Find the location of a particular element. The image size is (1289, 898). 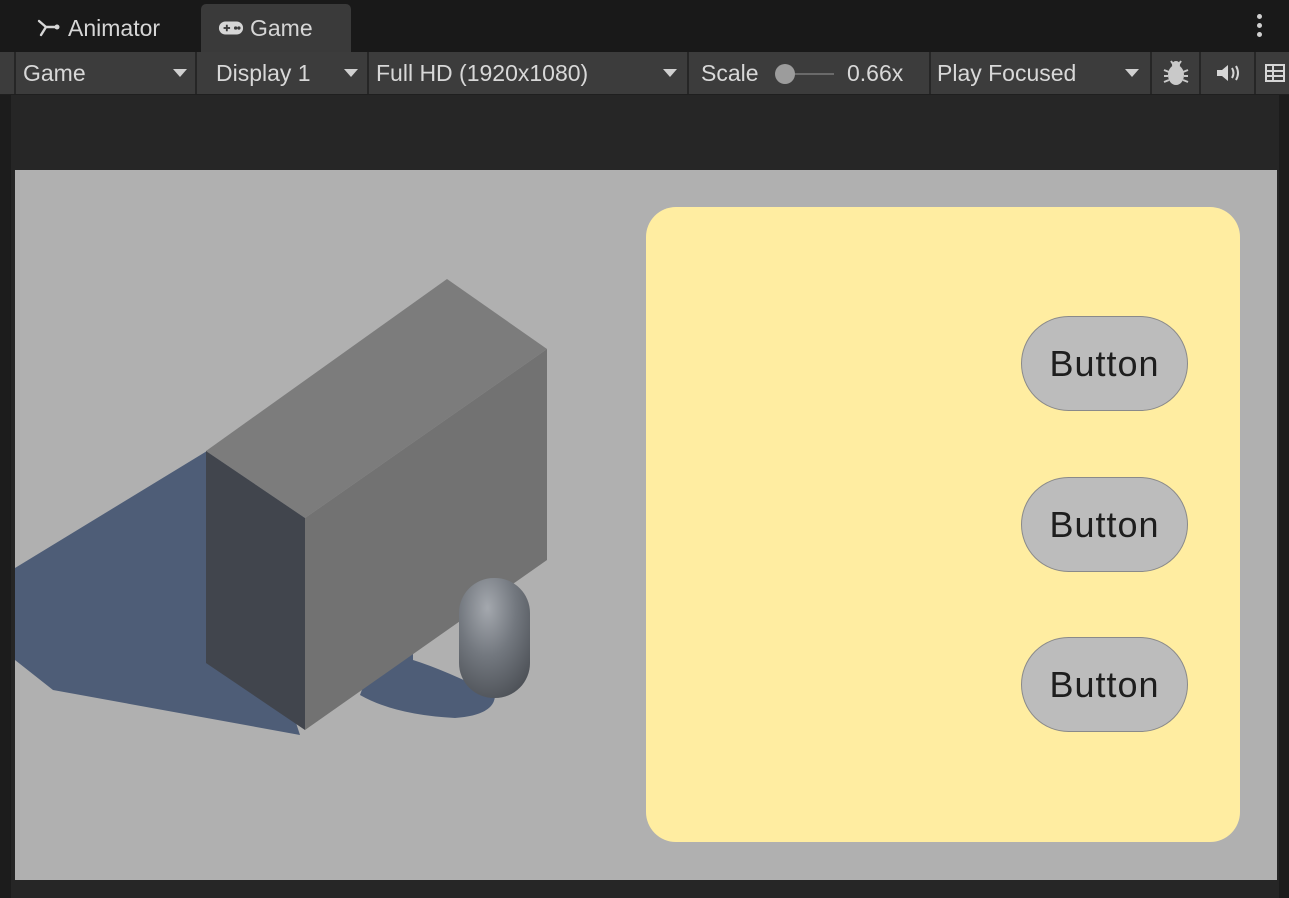

stats-grid-icon is located at coordinates (1276, 73).